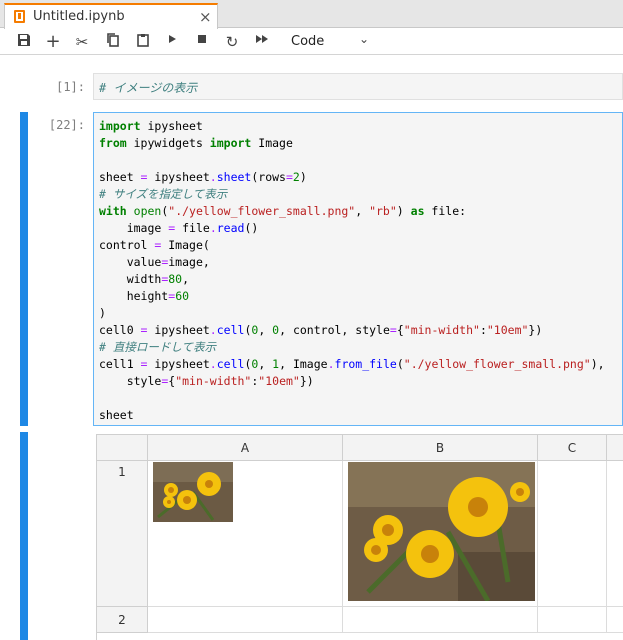 This screenshot has width=623, height=640. Describe the element at coordinates (143, 42) in the screenshot. I see `clipboard-icon` at that location.